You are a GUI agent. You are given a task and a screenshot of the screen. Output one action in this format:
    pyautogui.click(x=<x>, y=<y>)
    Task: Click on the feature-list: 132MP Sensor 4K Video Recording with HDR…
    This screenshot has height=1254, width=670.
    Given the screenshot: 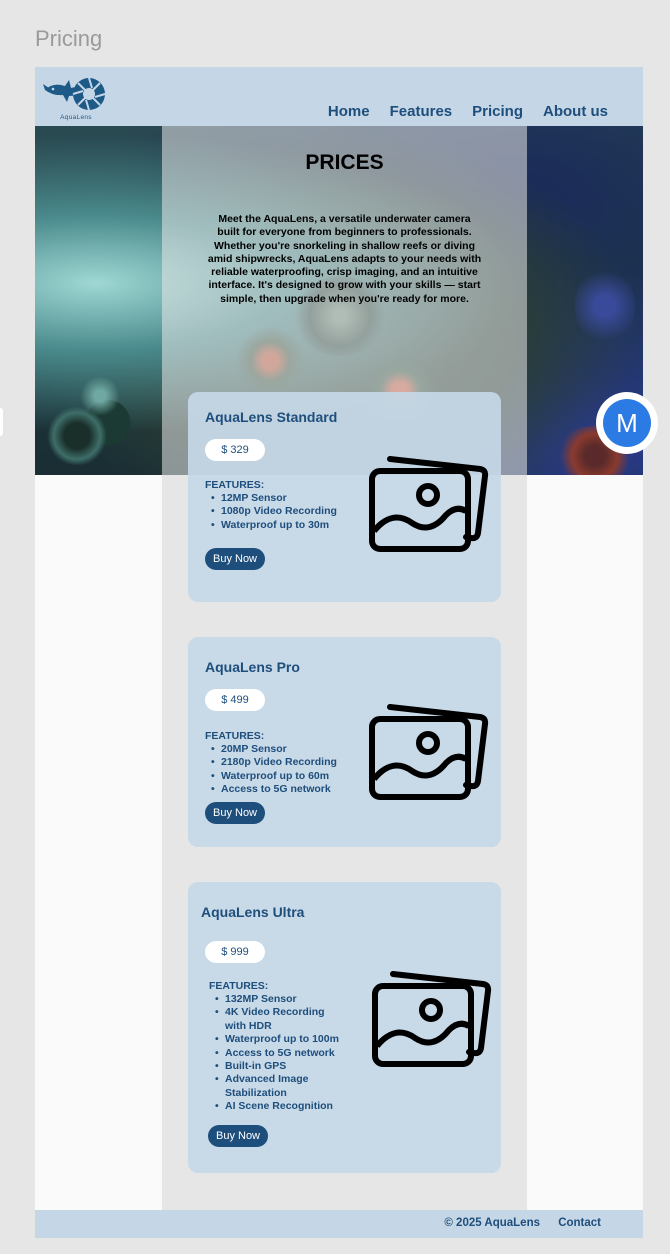 What is the action you would take?
    pyautogui.click(x=274, y=1053)
    